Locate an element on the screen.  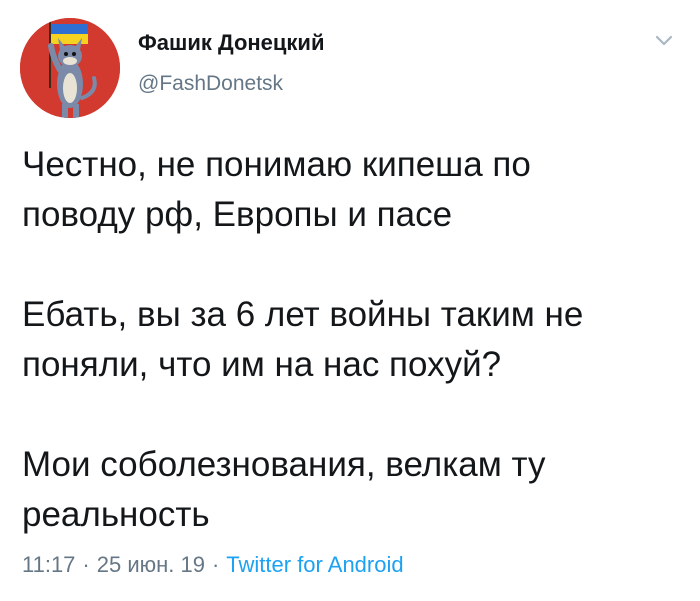
tweet-time: 11:17 is located at coordinates (48, 564).